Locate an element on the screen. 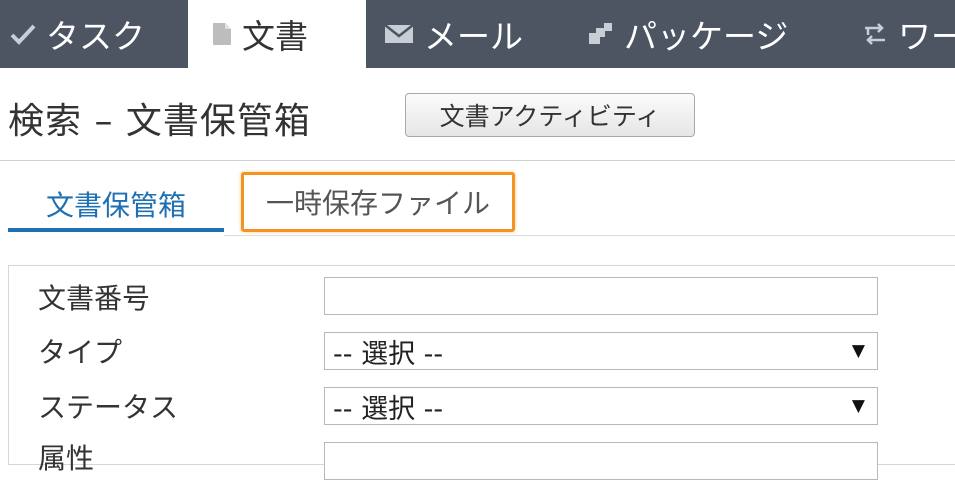  attribute-select is located at coordinates (601, 461).